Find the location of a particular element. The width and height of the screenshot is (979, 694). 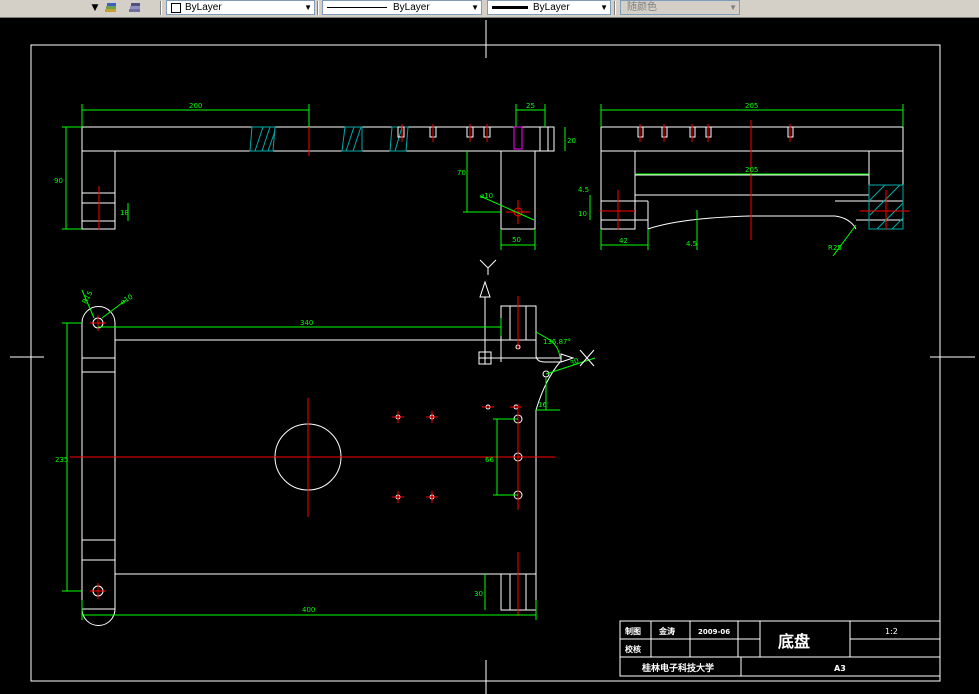

dim-50: 50 is located at coordinates (516, 240).